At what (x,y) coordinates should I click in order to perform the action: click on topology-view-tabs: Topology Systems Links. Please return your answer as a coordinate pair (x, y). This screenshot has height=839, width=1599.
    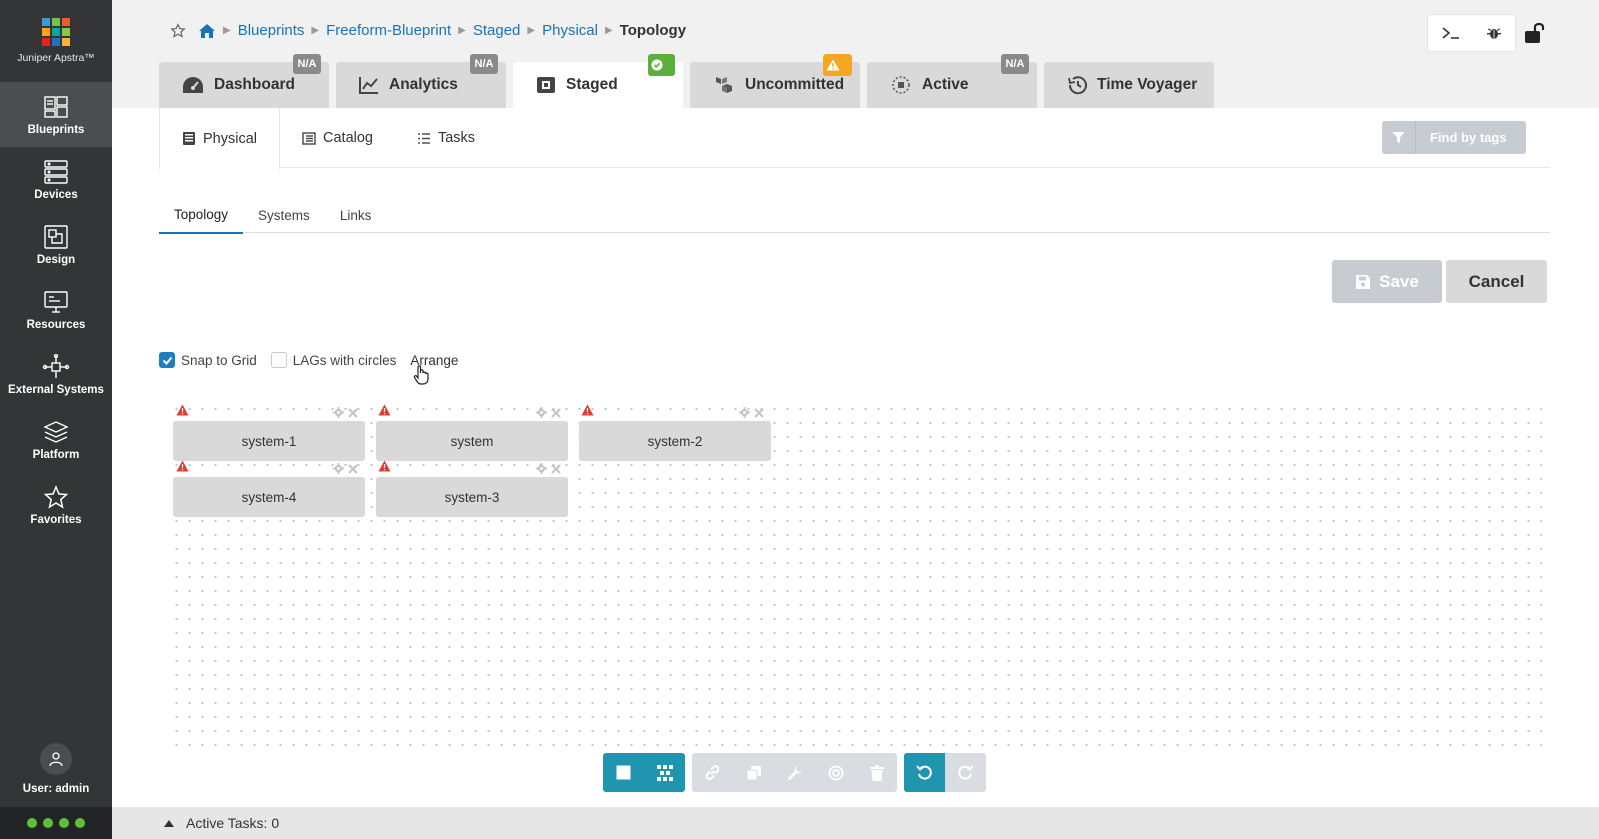
    Looking at the image, I should click on (854, 215).